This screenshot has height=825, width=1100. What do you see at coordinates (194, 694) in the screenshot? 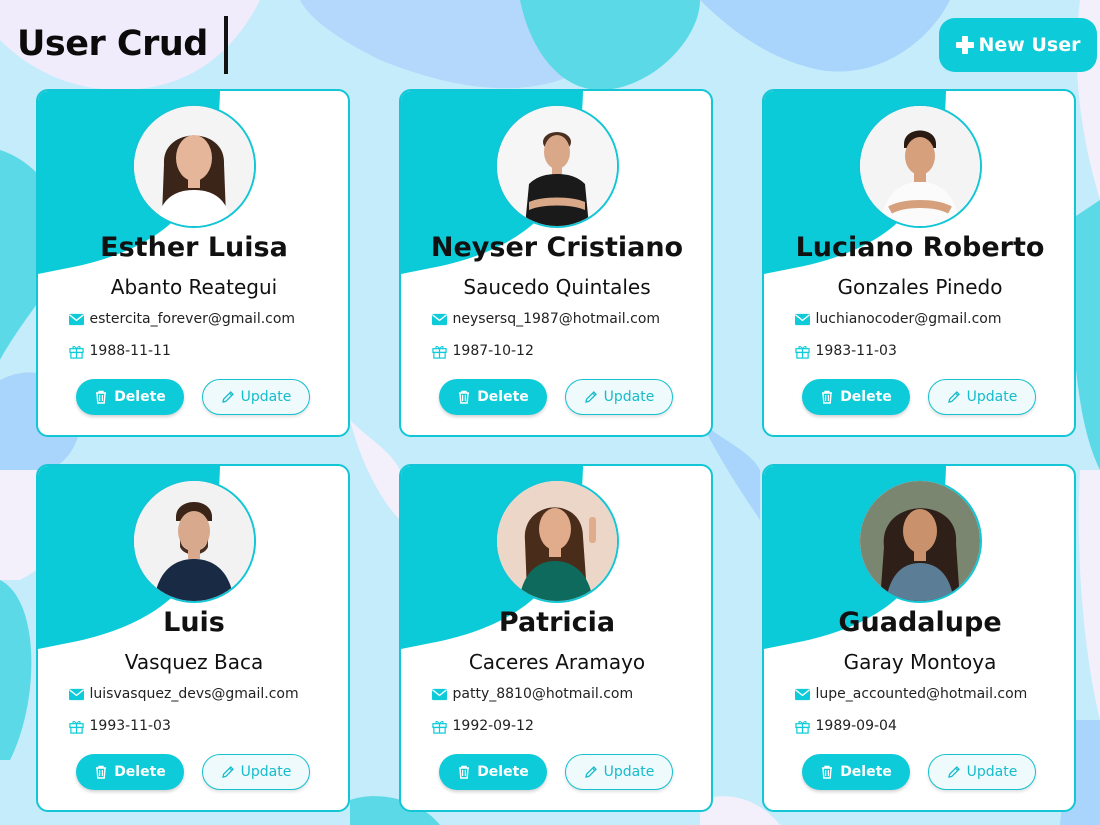
I see `email-text: luisvasquez_devs@gmail.com` at bounding box center [194, 694].